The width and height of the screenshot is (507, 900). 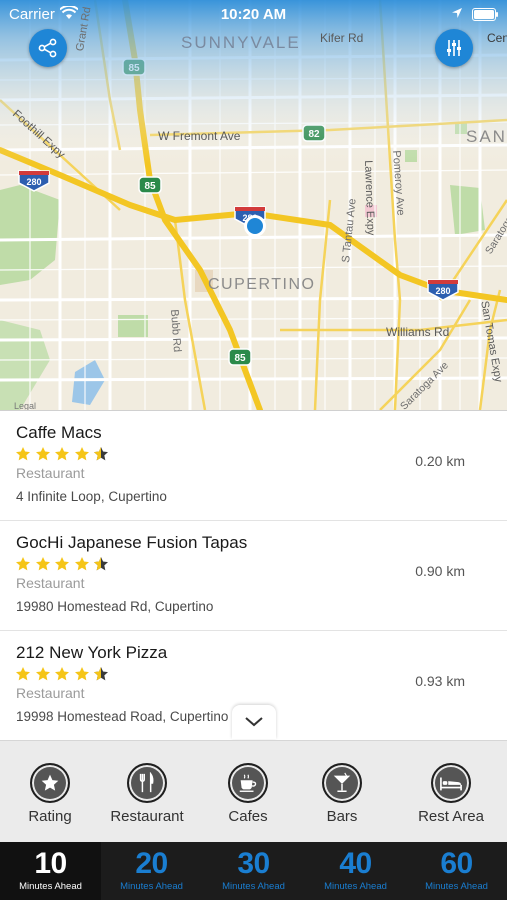 I want to click on category-rest-area: Rest Area, so click(x=451, y=792).